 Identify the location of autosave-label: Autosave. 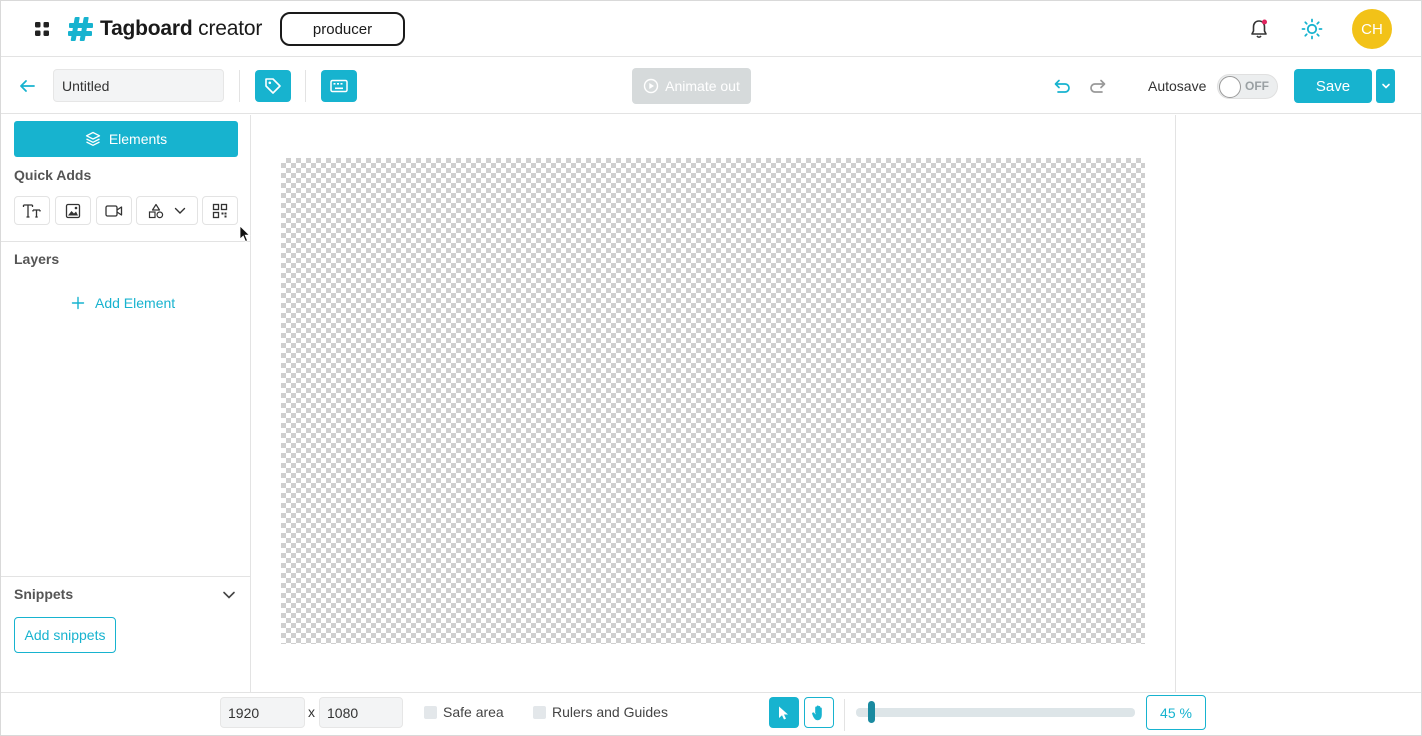
(1177, 86).